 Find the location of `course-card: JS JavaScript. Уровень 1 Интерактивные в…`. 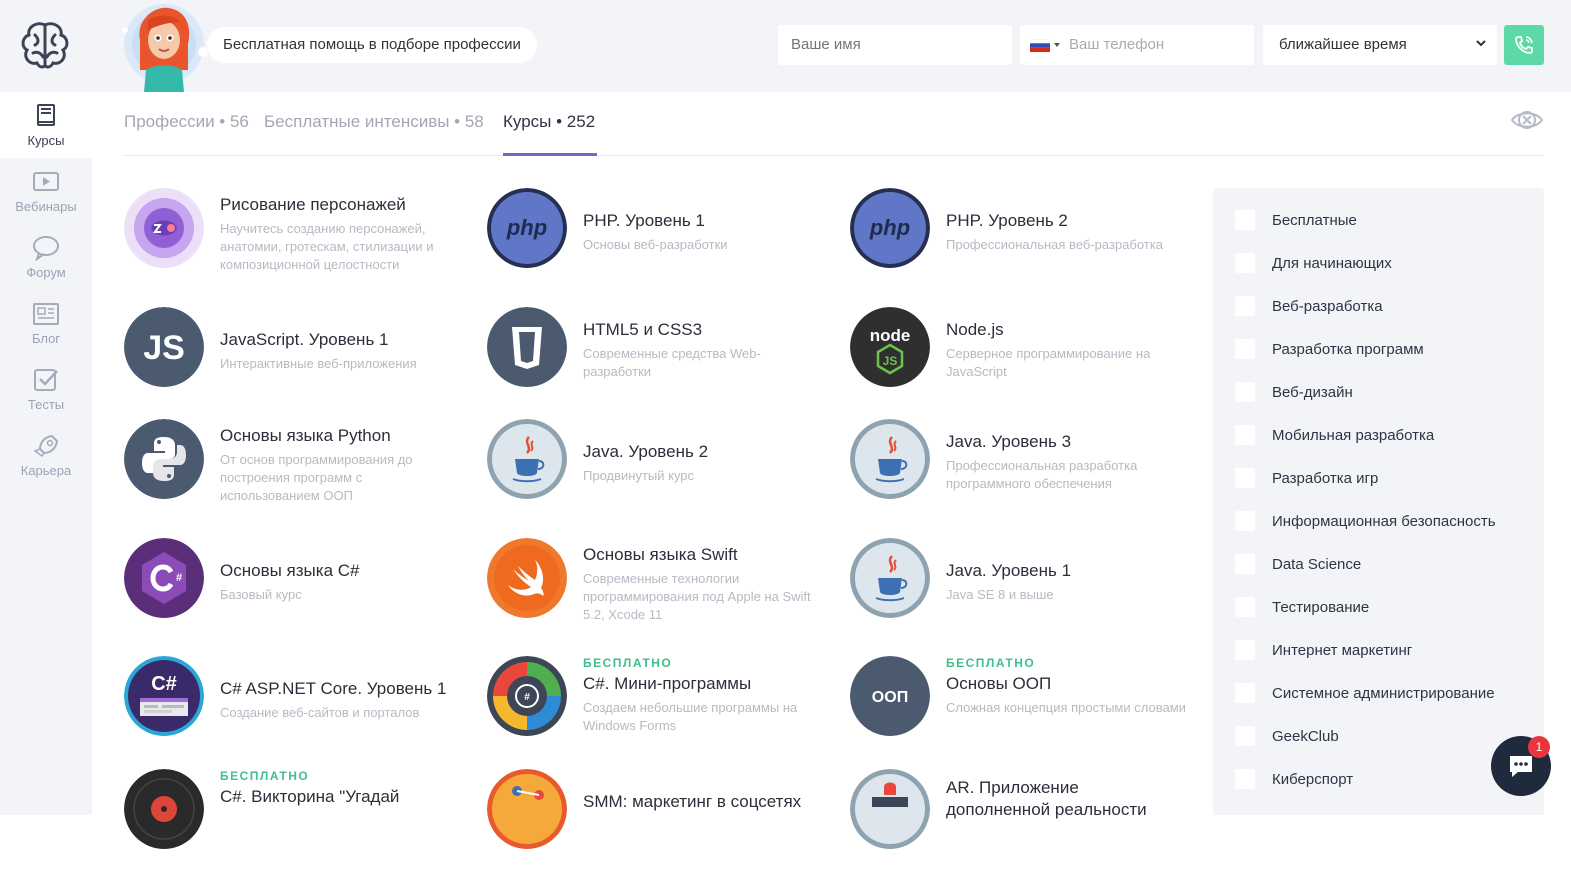

course-card: JS JavaScript. Уровень 1 Интерактивные в… is located at coordinates (294, 357).